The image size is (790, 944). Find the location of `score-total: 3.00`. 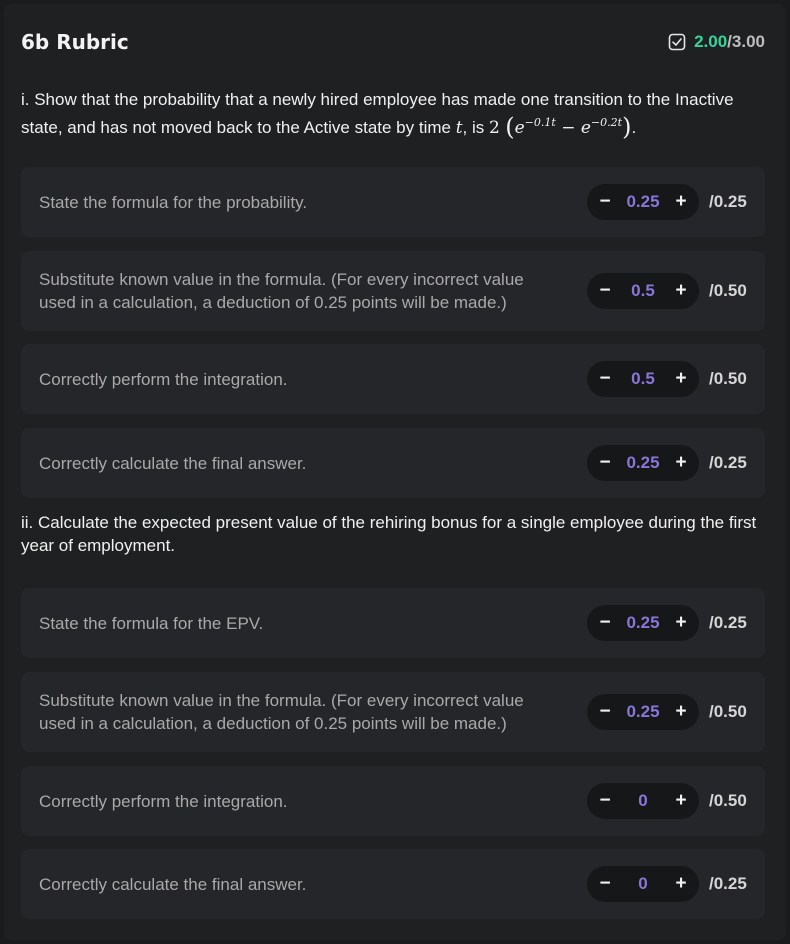

score-total: 3.00 is located at coordinates (748, 41).